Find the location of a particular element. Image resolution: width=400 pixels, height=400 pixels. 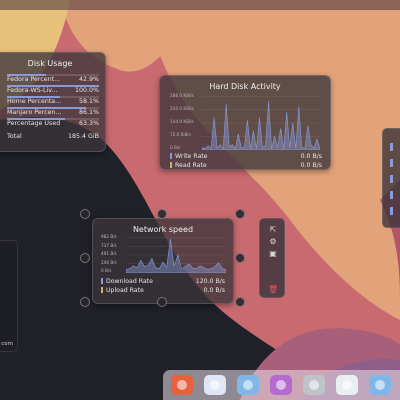

store-icon is located at coordinates (281, 385).